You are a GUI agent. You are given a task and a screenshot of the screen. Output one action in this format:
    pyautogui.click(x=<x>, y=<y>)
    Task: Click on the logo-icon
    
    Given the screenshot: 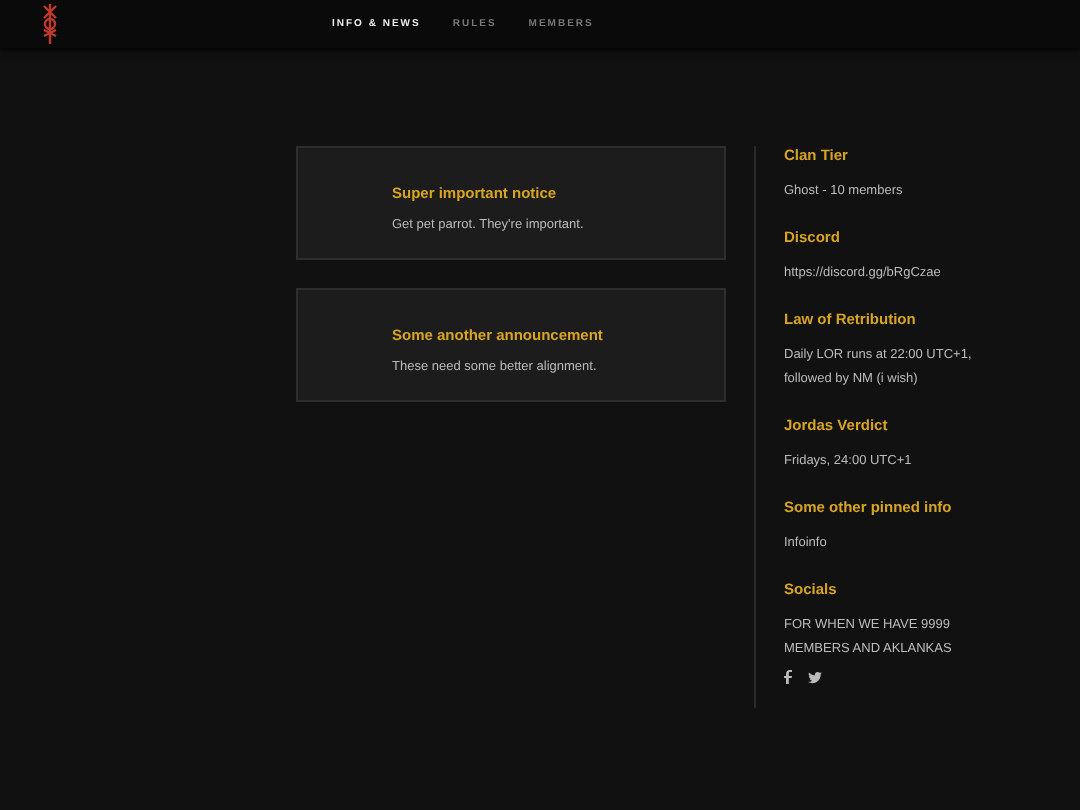 What is the action you would take?
    pyautogui.click(x=50, y=24)
    